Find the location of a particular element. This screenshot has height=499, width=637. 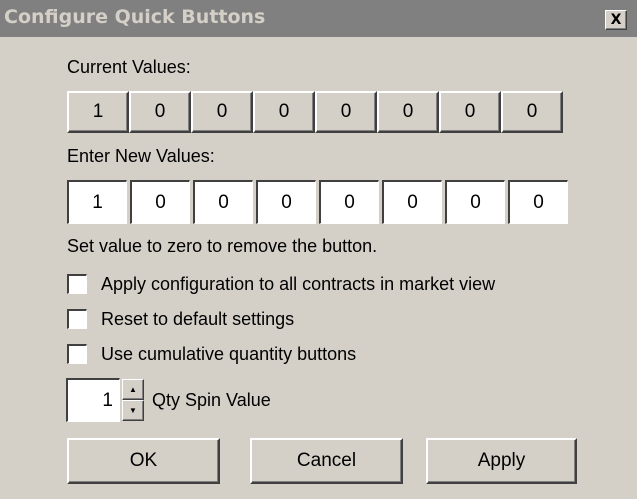

close-icon: X is located at coordinates (616, 20).